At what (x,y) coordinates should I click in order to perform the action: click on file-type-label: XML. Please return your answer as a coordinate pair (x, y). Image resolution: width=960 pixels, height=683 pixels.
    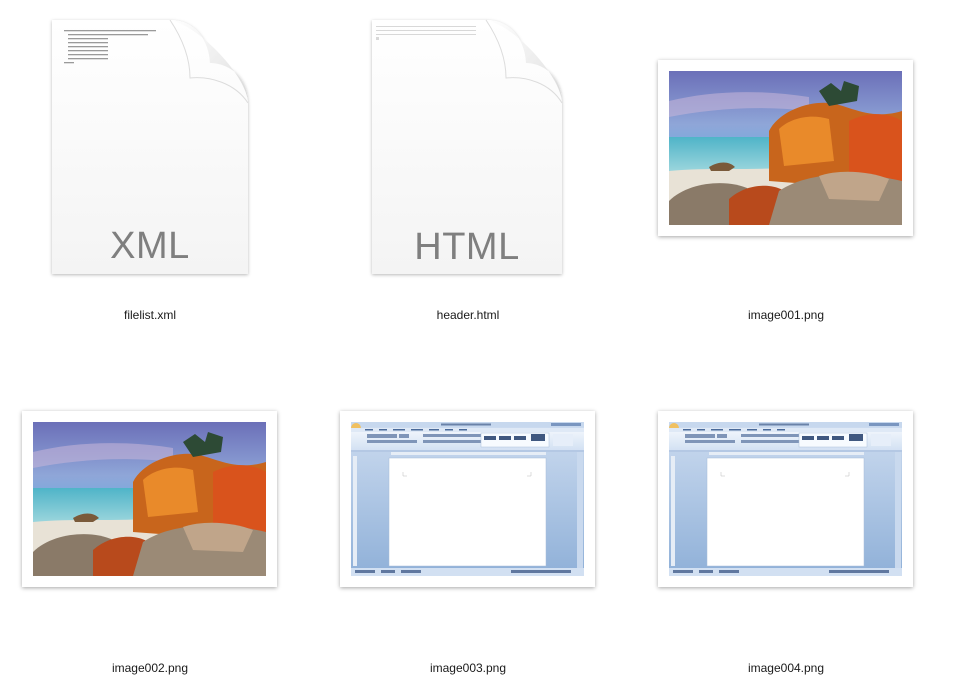
    Looking at the image, I should click on (150, 246).